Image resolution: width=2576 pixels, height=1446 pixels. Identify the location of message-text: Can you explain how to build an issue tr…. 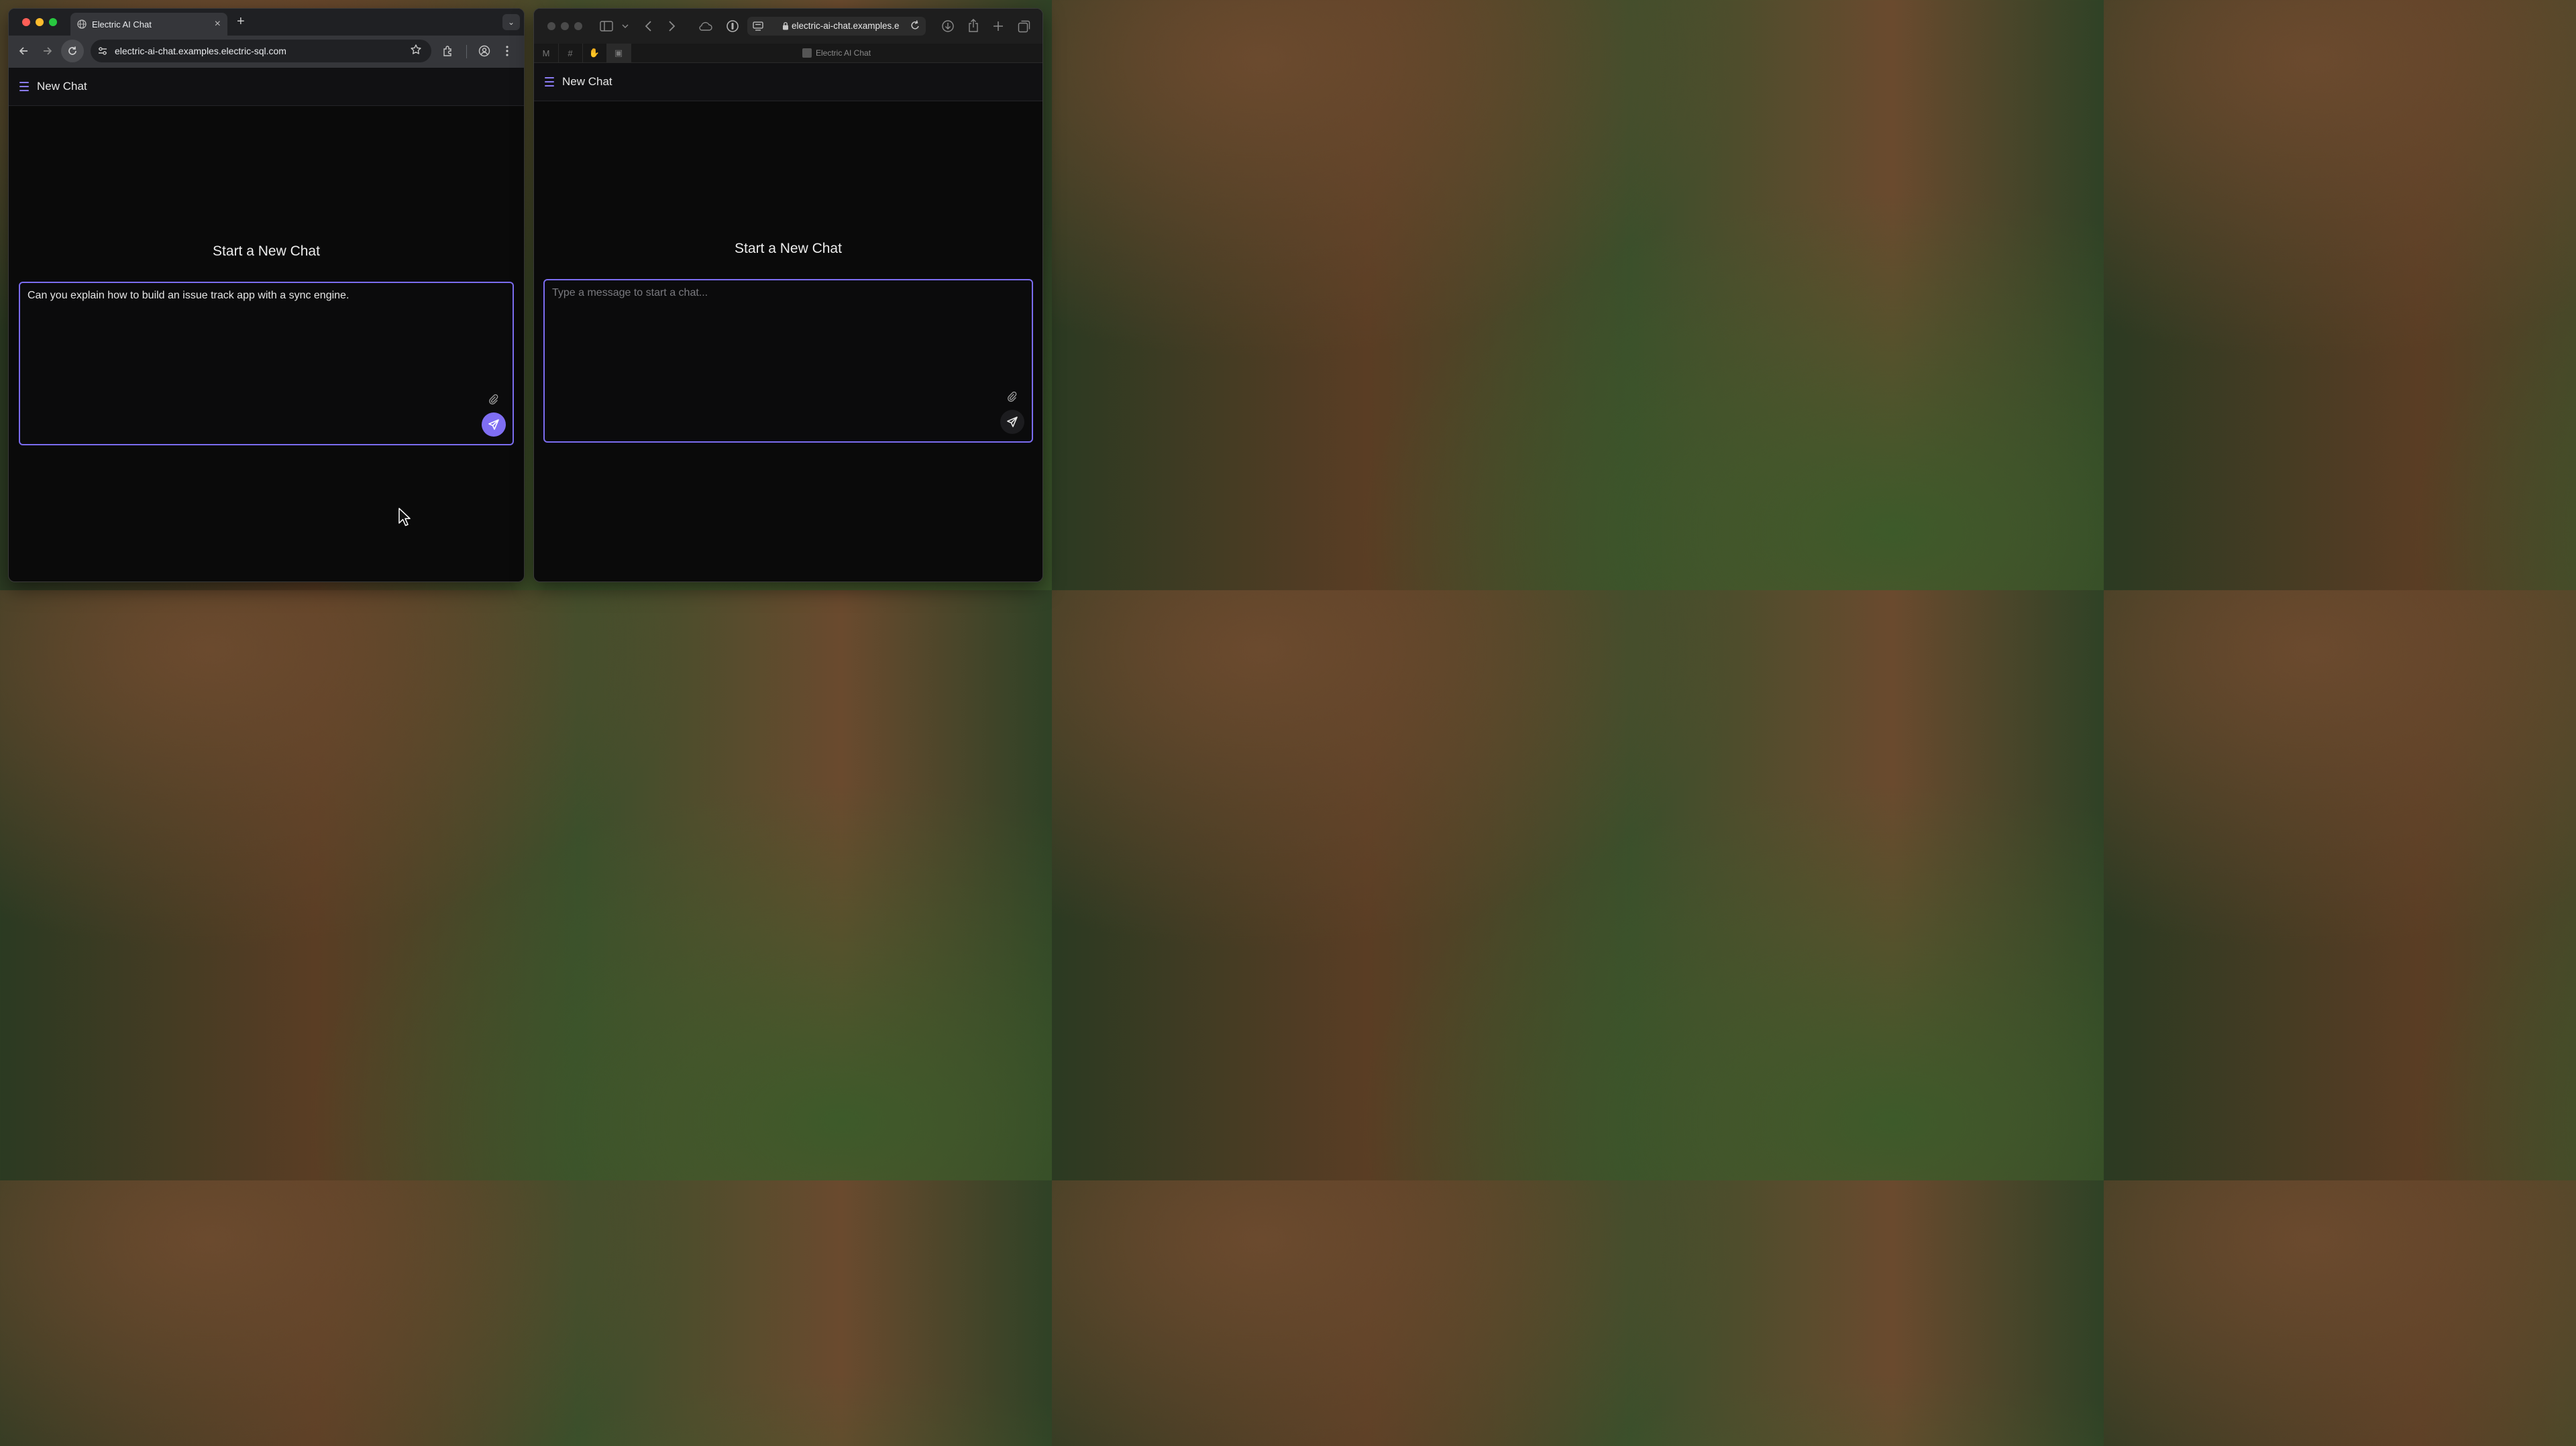
(189, 295).